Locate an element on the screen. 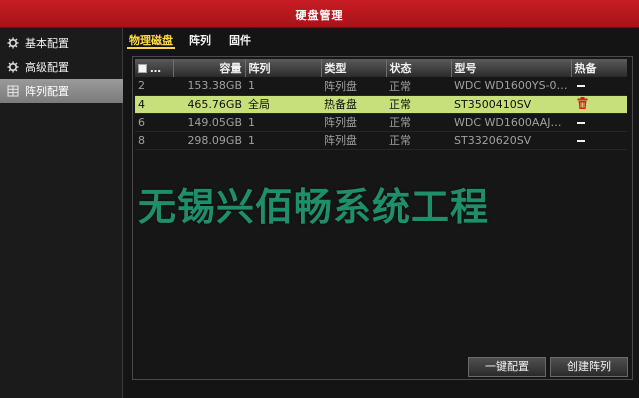  window-title: 硬盘管理 is located at coordinates (319, 15).